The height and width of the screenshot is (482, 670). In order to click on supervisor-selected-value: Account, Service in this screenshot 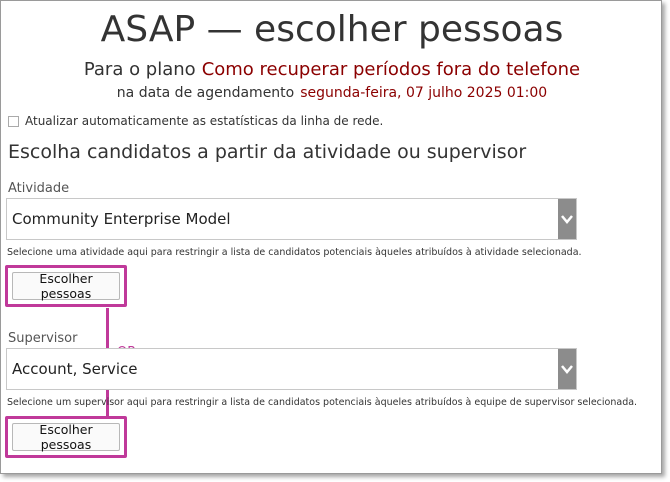, I will do `click(75, 369)`.